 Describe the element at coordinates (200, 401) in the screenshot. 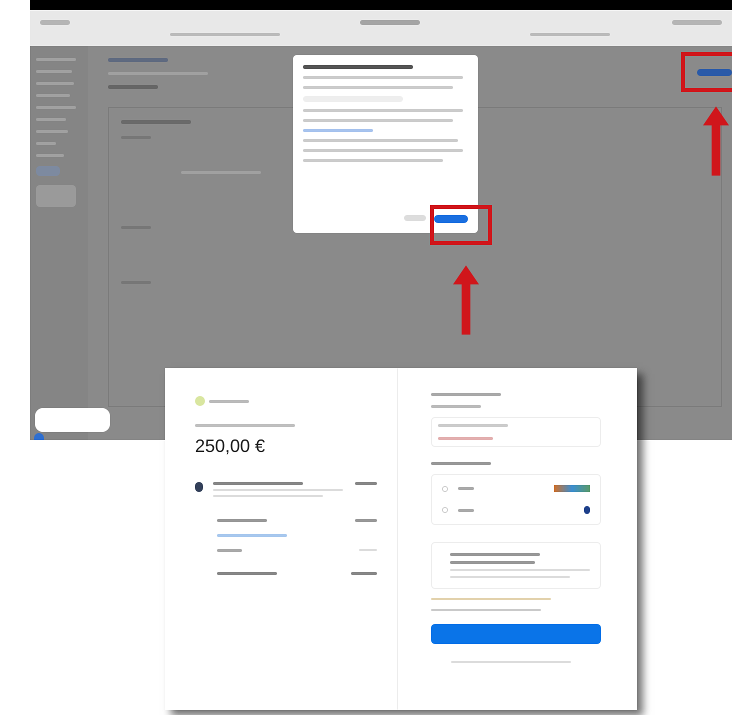

I see `logo-icon` at that location.